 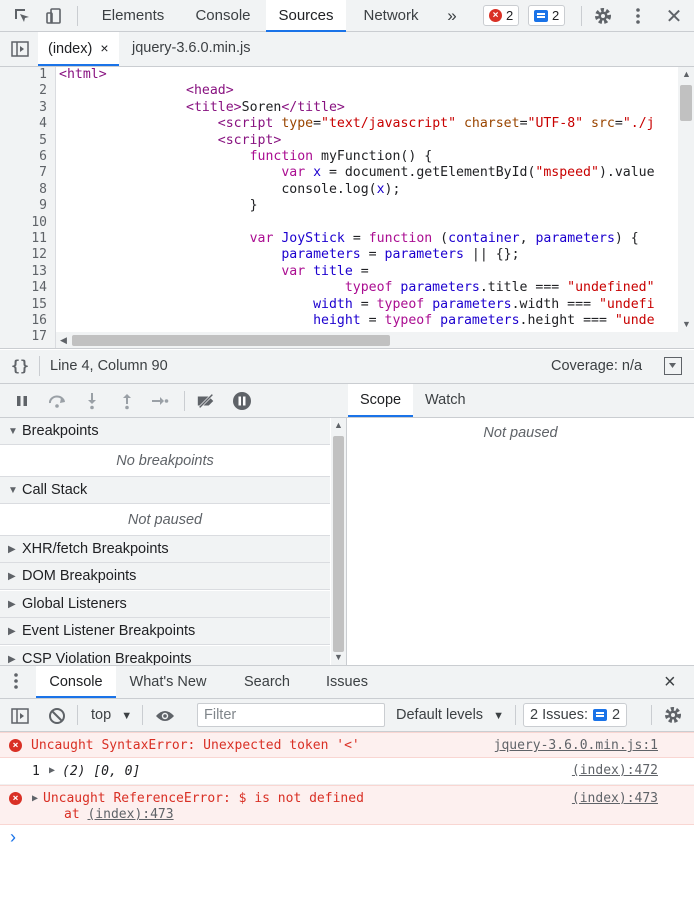 What do you see at coordinates (381, 400) in the screenshot?
I see `tab-scope: Scope` at bounding box center [381, 400].